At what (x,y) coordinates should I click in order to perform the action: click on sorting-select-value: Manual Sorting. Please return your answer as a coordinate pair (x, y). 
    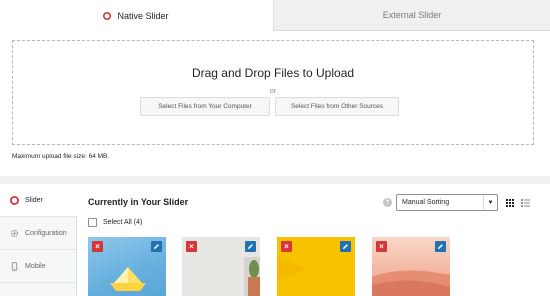
    Looking at the image, I should click on (426, 202).